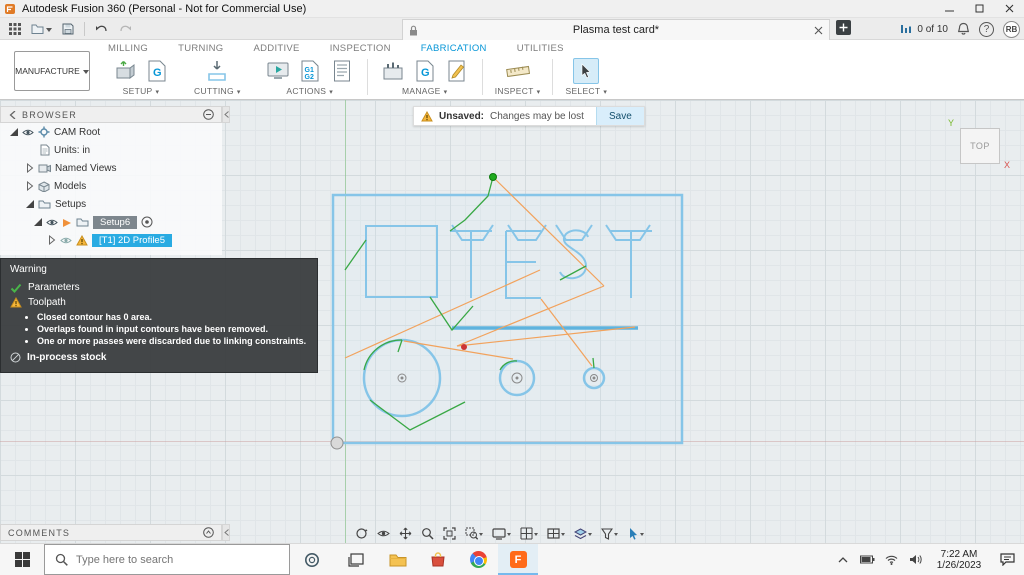  Describe the element at coordinates (157, 71) in the screenshot. I see `setup-gcode-button: G` at that location.